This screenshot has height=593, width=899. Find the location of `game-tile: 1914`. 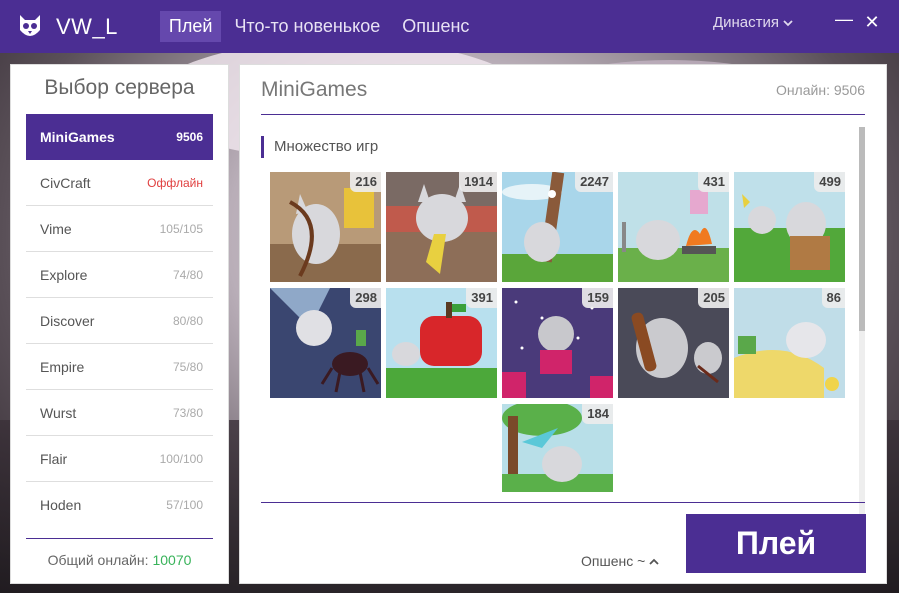

game-tile: 1914 is located at coordinates (441, 227).